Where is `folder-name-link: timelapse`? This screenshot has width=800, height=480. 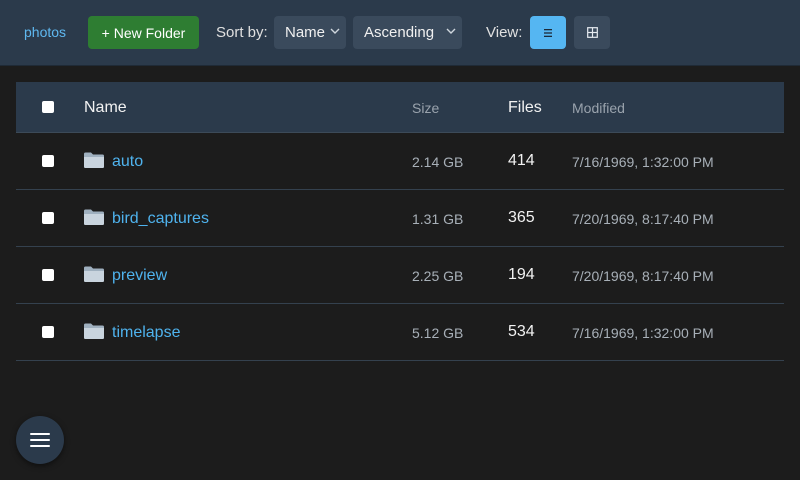 folder-name-link: timelapse is located at coordinates (146, 333).